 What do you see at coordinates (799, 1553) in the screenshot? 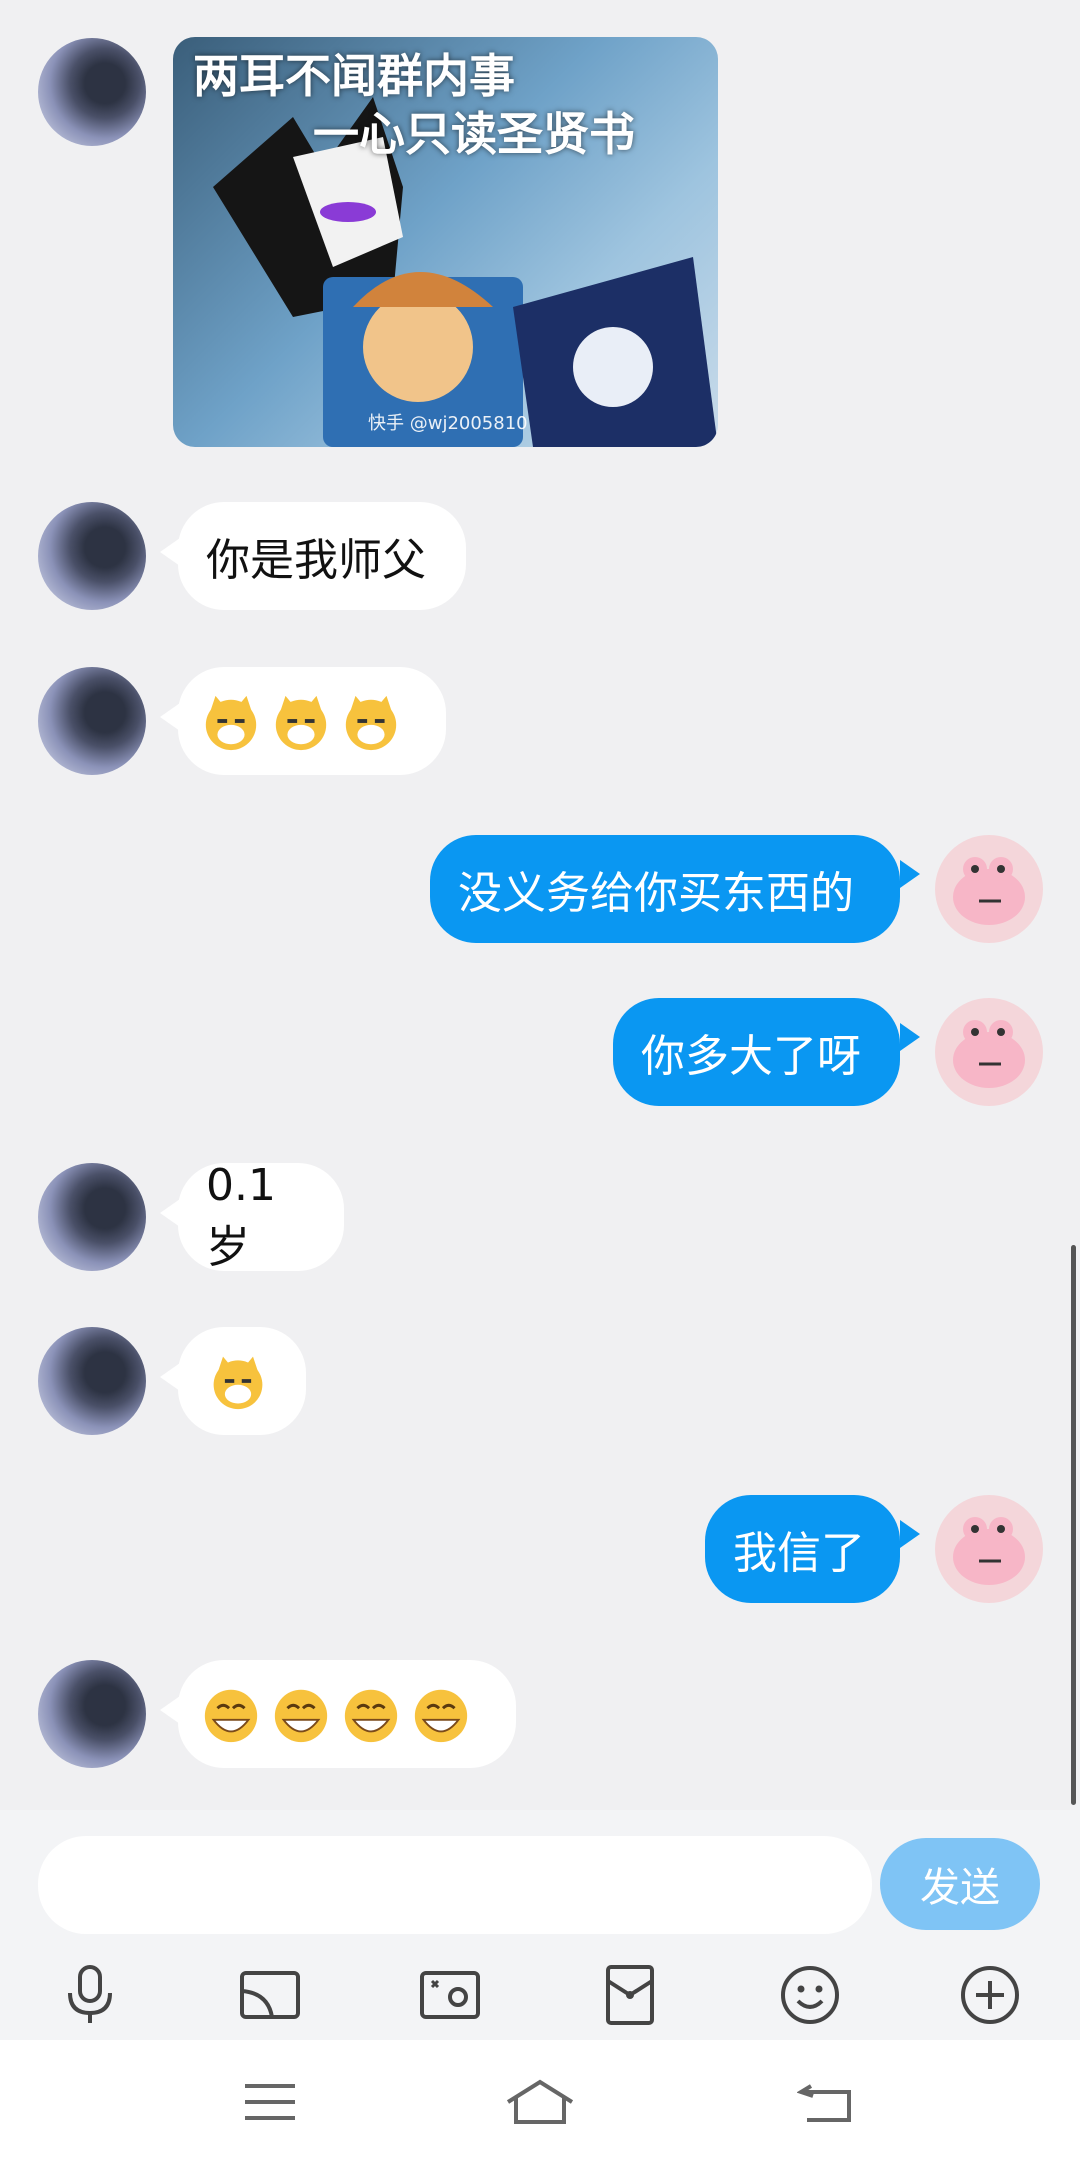
I see `message-text: 我信了` at bounding box center [799, 1553].